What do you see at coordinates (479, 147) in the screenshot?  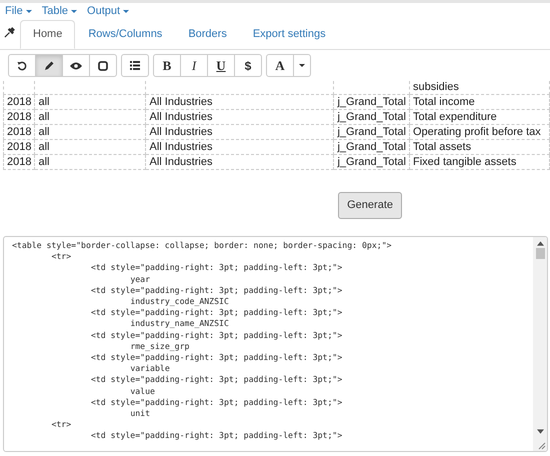 I see `table-cell: Total assets` at bounding box center [479, 147].